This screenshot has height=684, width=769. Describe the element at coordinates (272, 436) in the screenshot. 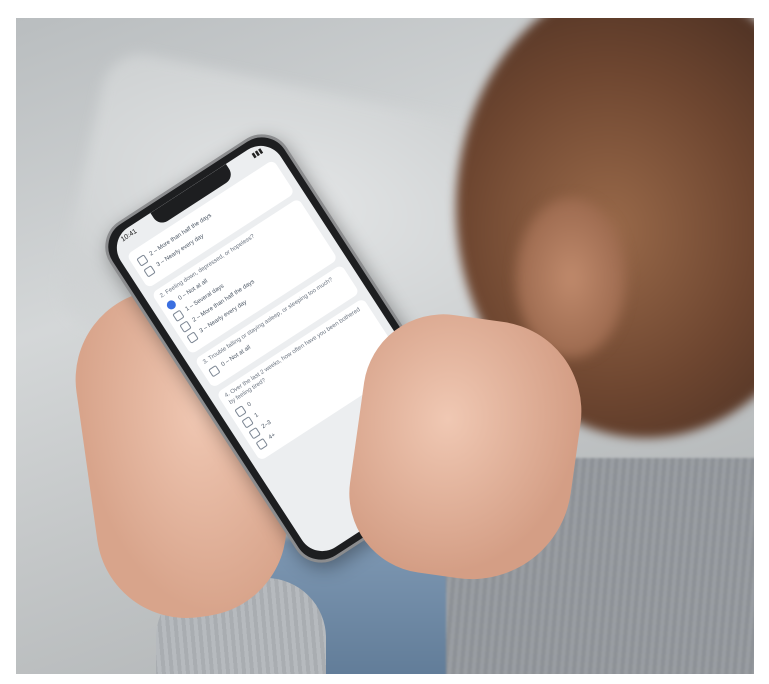

I see `answer-label: 4+` at that location.